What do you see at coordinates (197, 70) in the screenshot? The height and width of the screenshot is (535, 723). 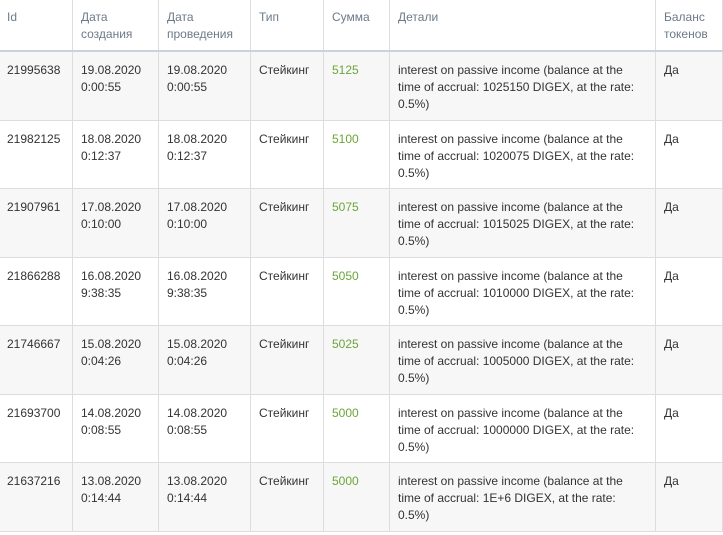 I see `cell-posted-date: 19.08.2020` at bounding box center [197, 70].